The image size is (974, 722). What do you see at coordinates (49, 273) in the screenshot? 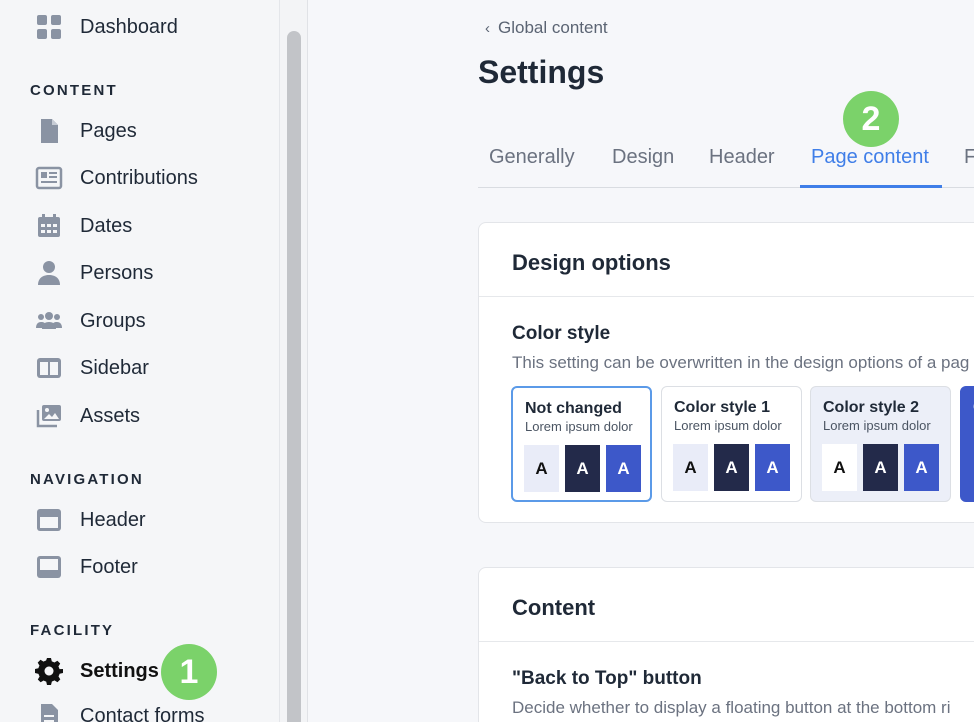
I see `person-icon` at bounding box center [49, 273].